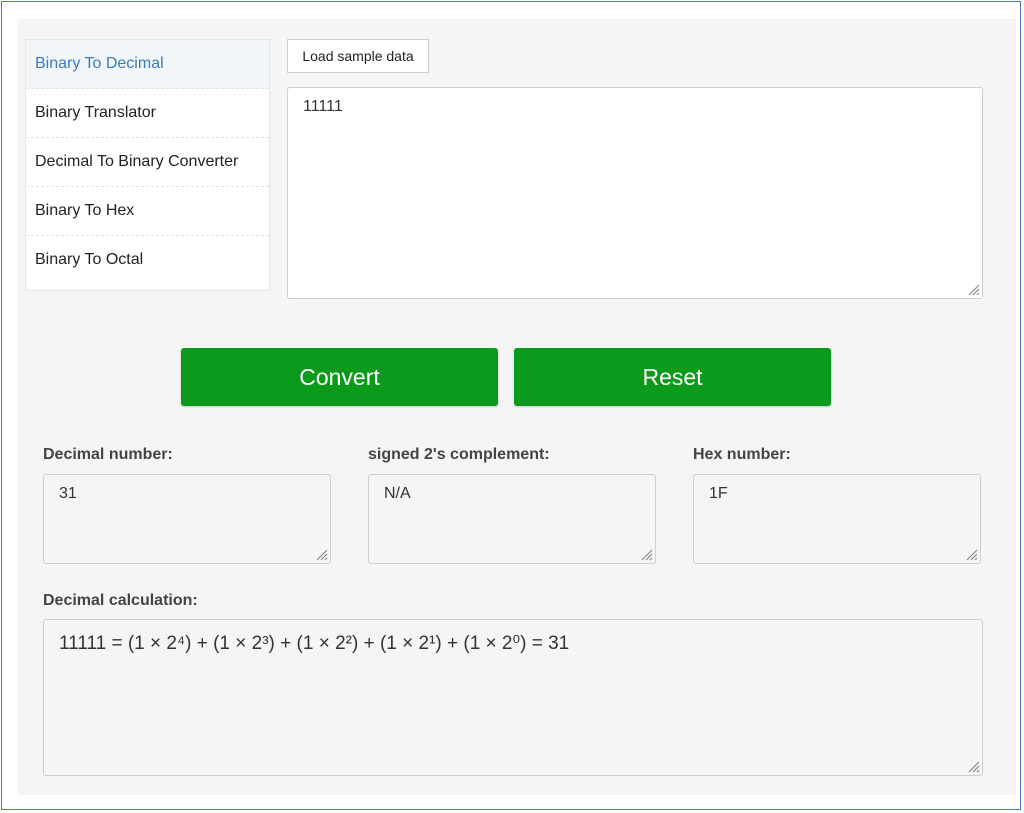  What do you see at coordinates (742, 454) in the screenshot?
I see `hex-number-label: Hex number:` at bounding box center [742, 454].